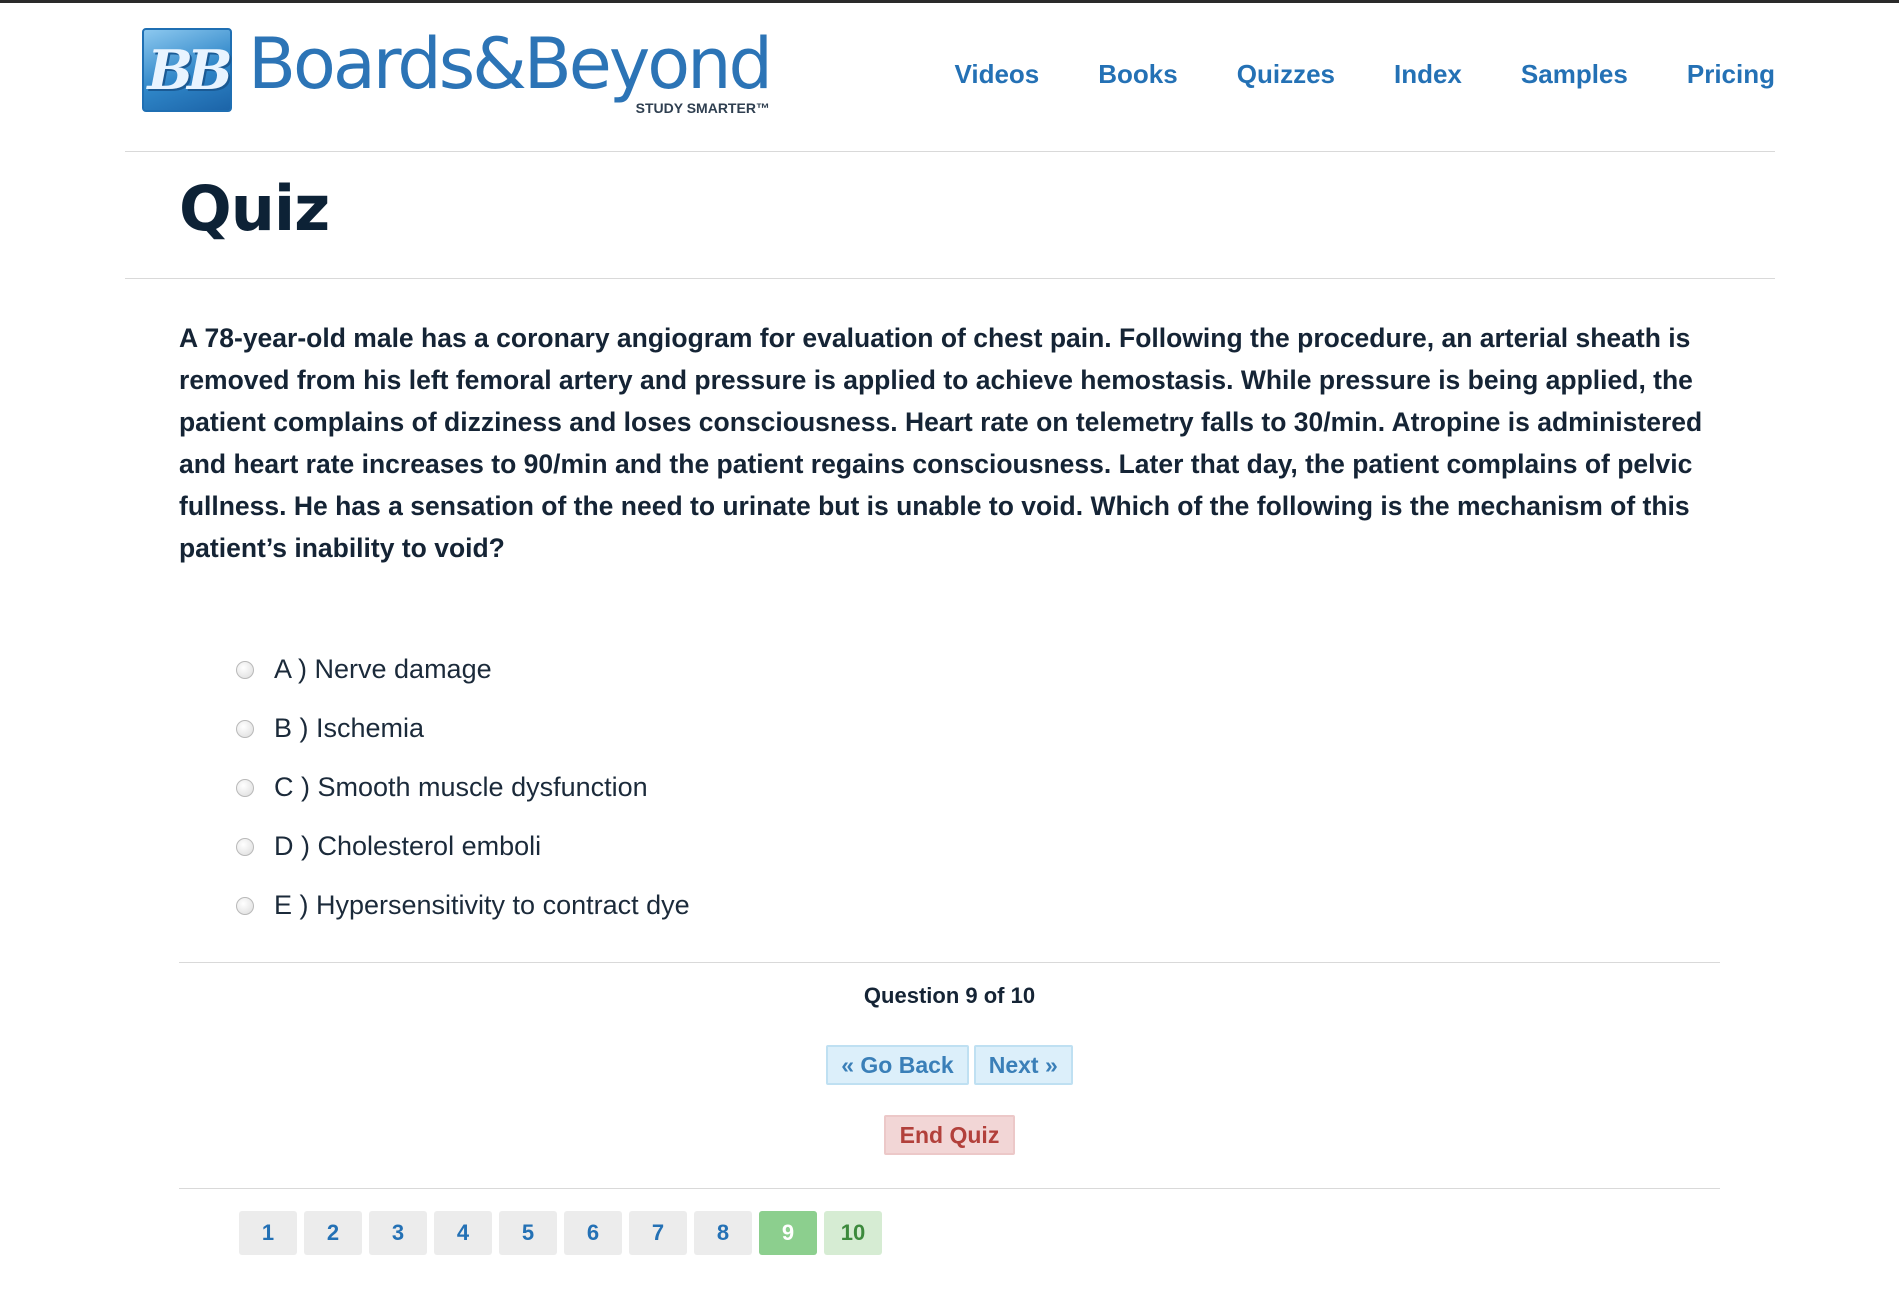  I want to click on logo-tagline: STUDY SMARTER™, so click(702, 108).